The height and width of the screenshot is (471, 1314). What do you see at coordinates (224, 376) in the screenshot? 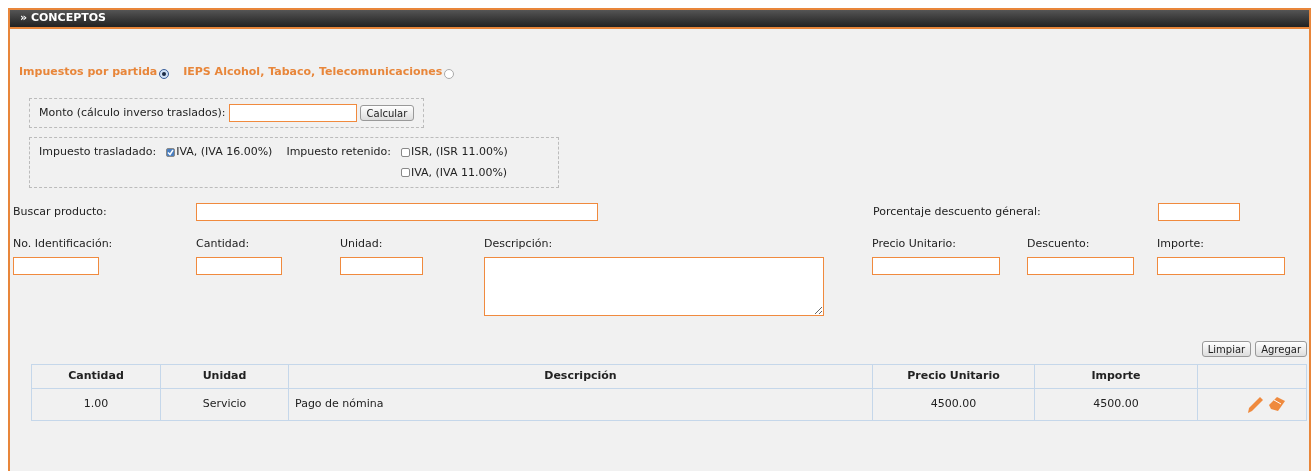
I see `column-header: Unidad` at bounding box center [224, 376].